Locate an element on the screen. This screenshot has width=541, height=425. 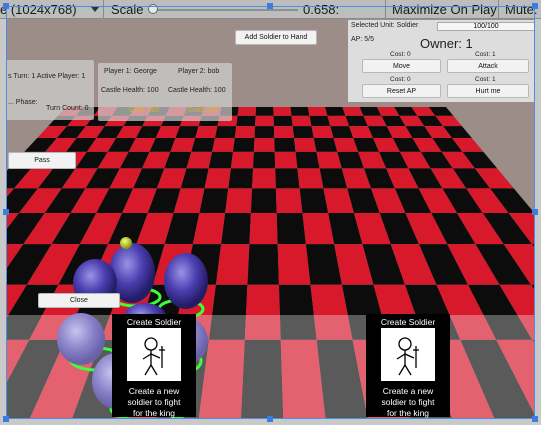
scale-value: 0.658: is located at coordinates (321, 9).